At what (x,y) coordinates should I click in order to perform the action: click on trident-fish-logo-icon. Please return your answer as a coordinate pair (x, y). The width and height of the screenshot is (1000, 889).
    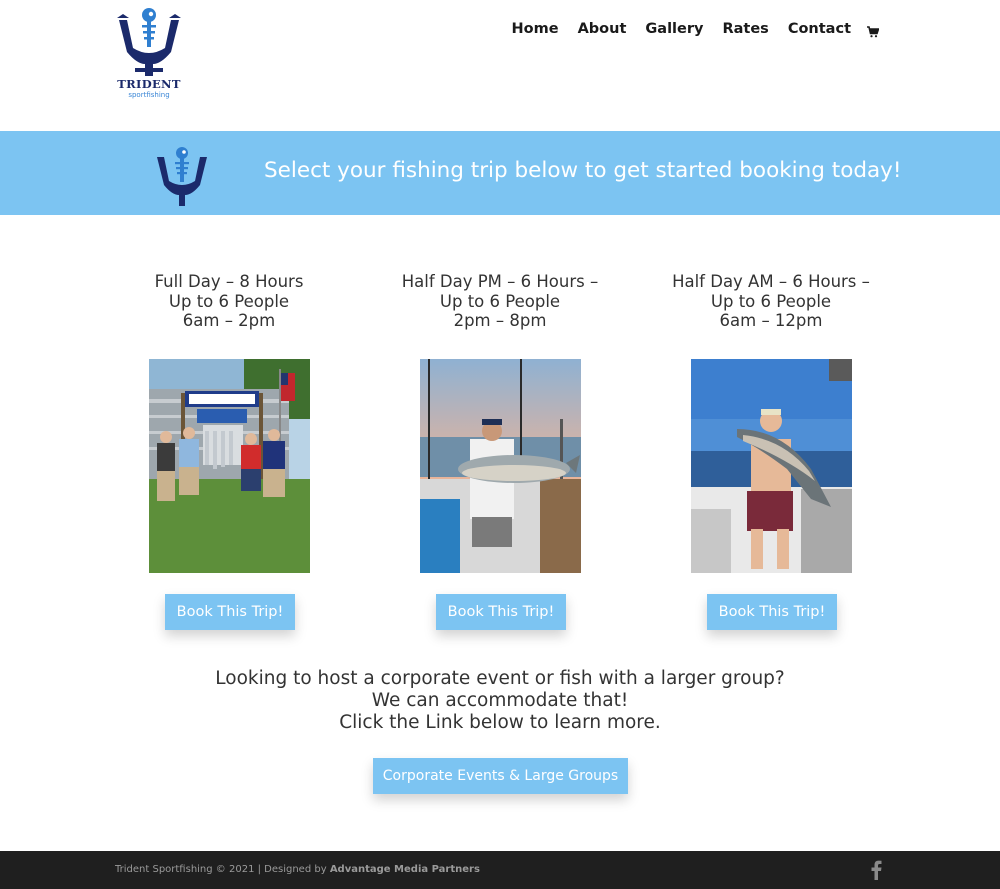
    Looking at the image, I should click on (149, 42).